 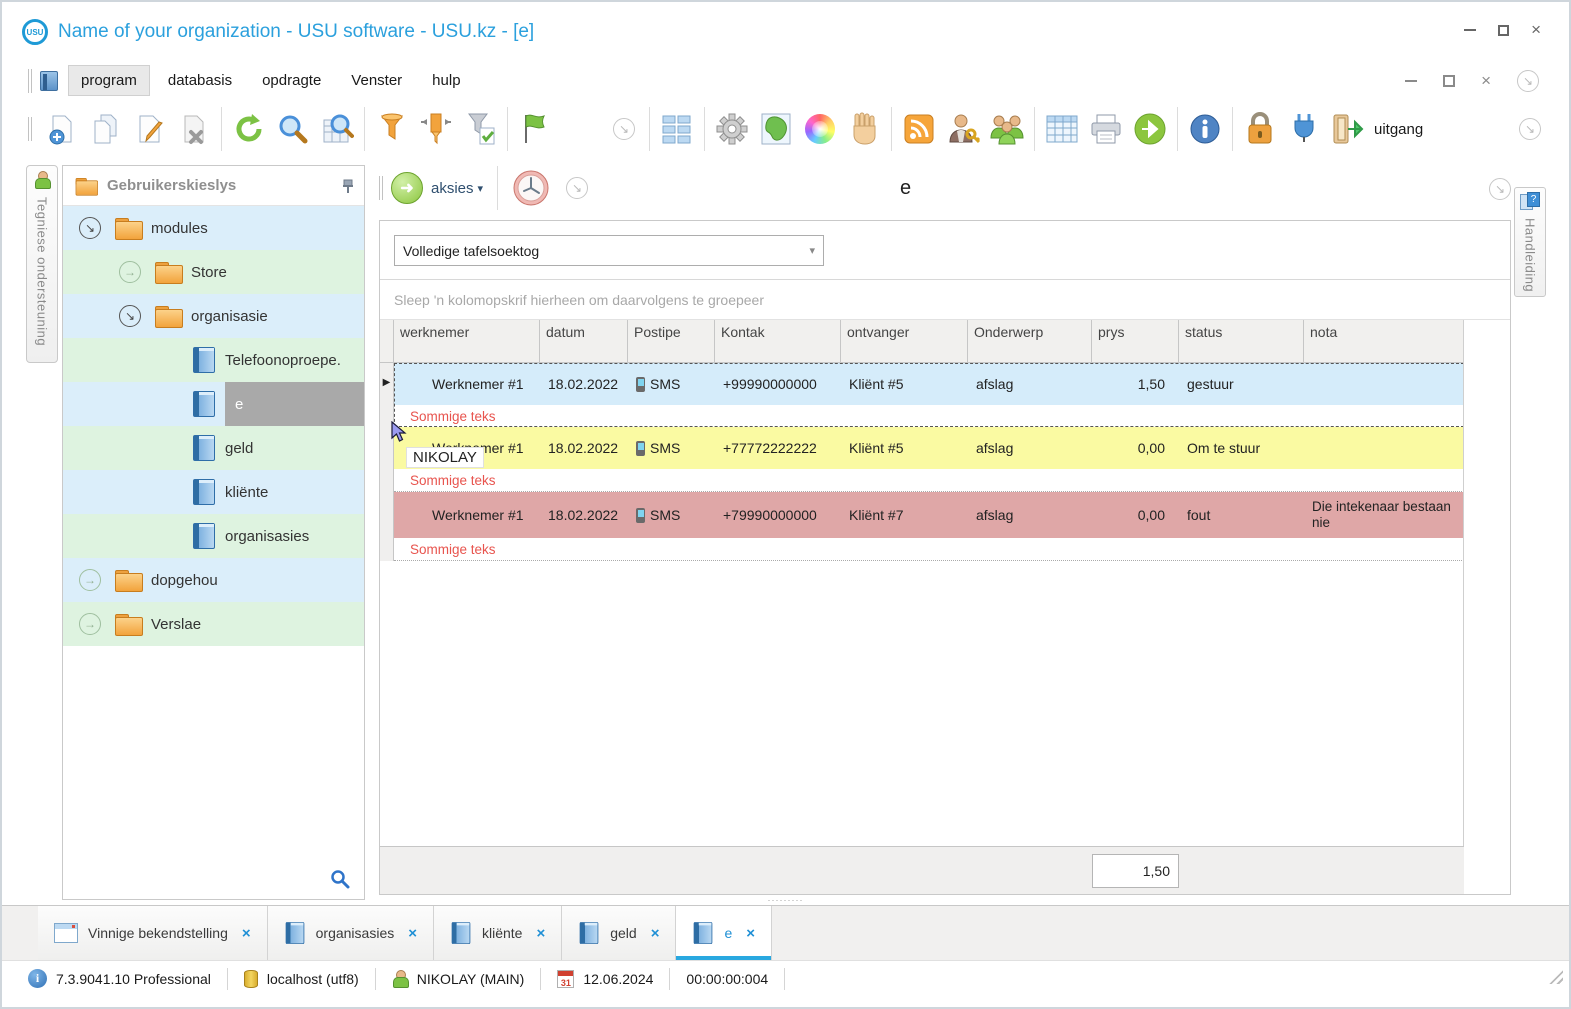 I want to click on maximize-icon, so click(x=1504, y=30).